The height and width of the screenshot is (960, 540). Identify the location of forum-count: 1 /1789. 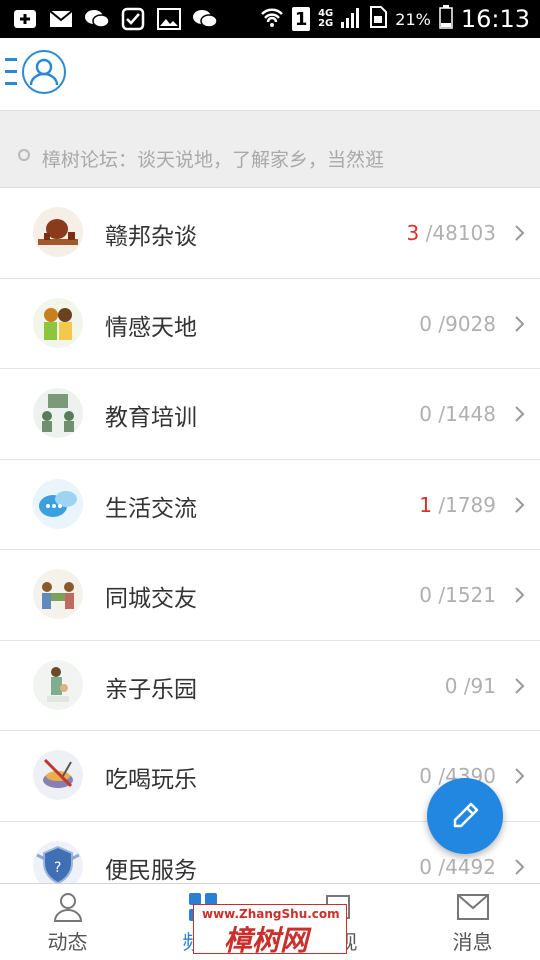
(457, 505).